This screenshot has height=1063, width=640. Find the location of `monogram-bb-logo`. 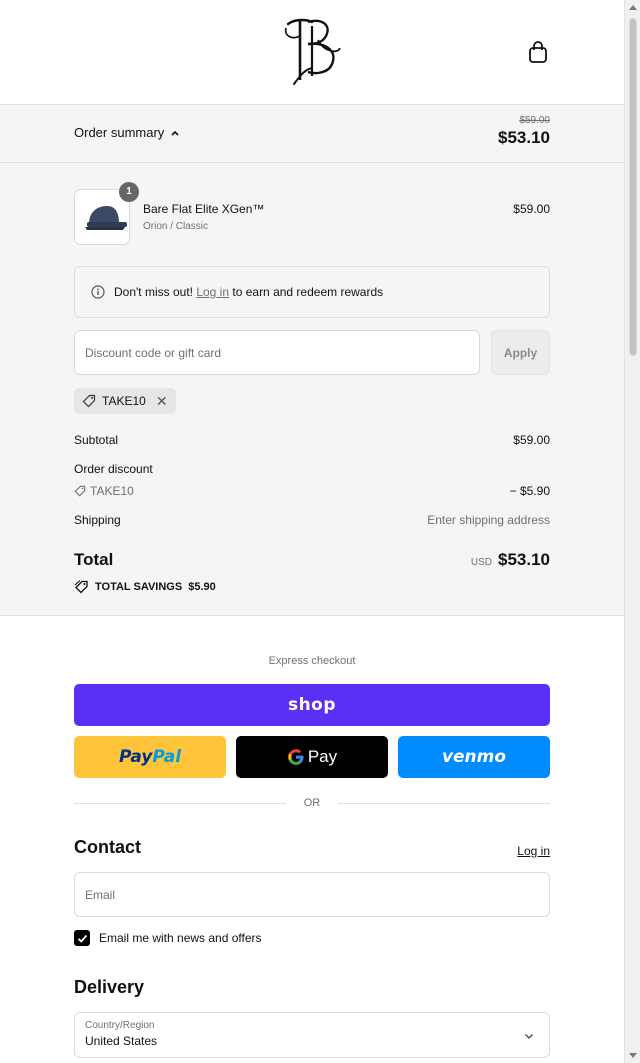

monogram-bb-logo is located at coordinates (313, 51).